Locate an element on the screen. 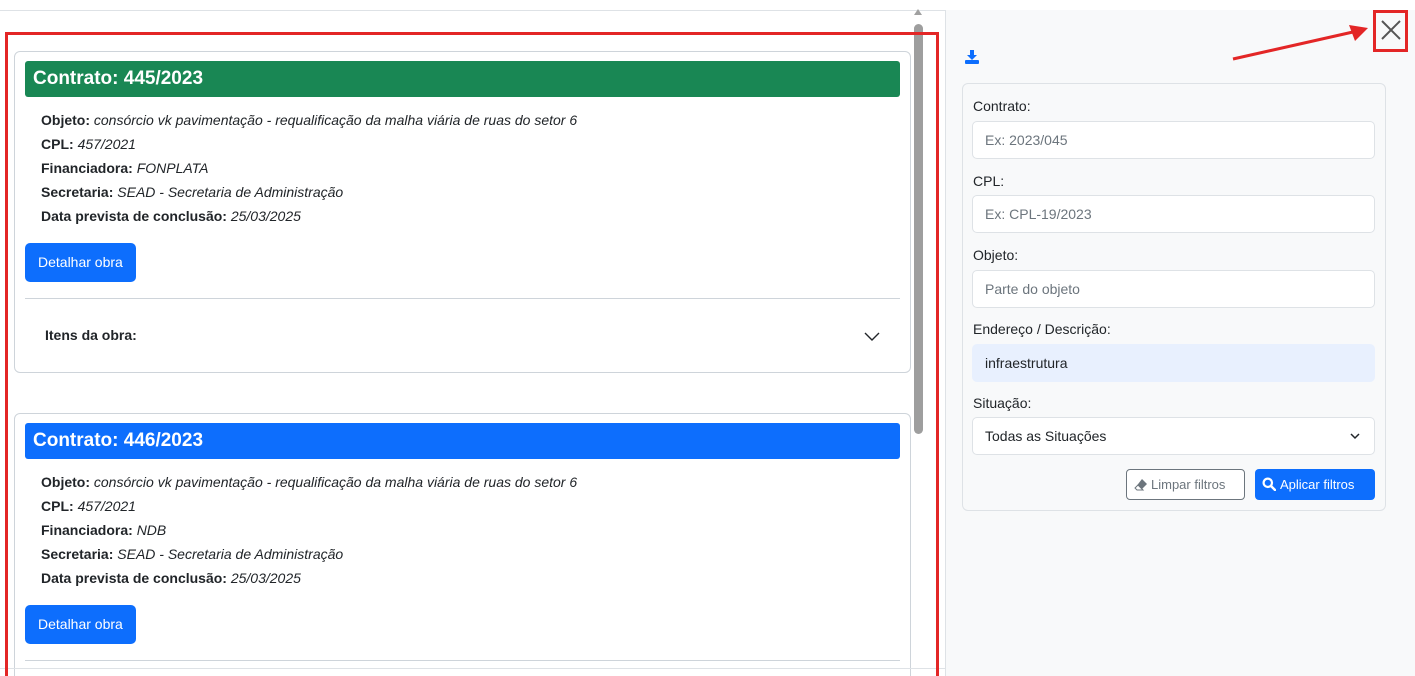 The image size is (1415, 676). chevron-down-icon is located at coordinates (1355, 436).